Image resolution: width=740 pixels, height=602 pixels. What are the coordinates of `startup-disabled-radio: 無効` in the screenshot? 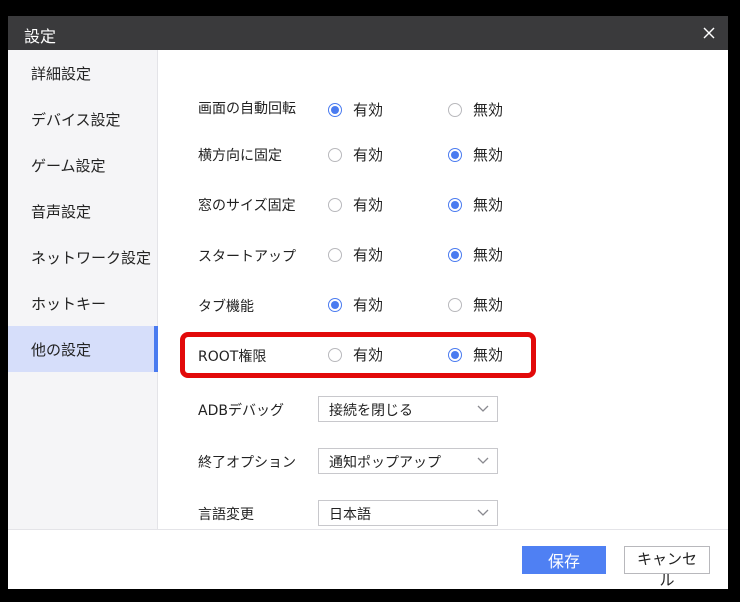 It's located at (475, 254).